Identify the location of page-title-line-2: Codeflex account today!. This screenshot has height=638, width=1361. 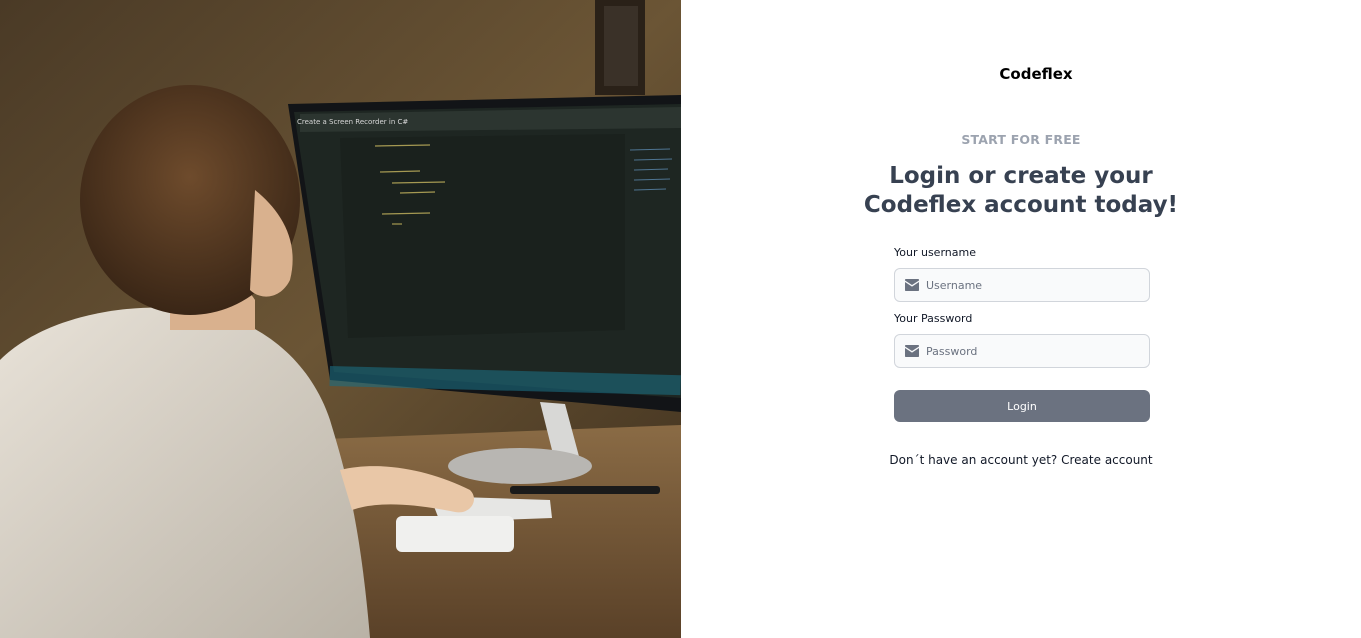
(1021, 205).